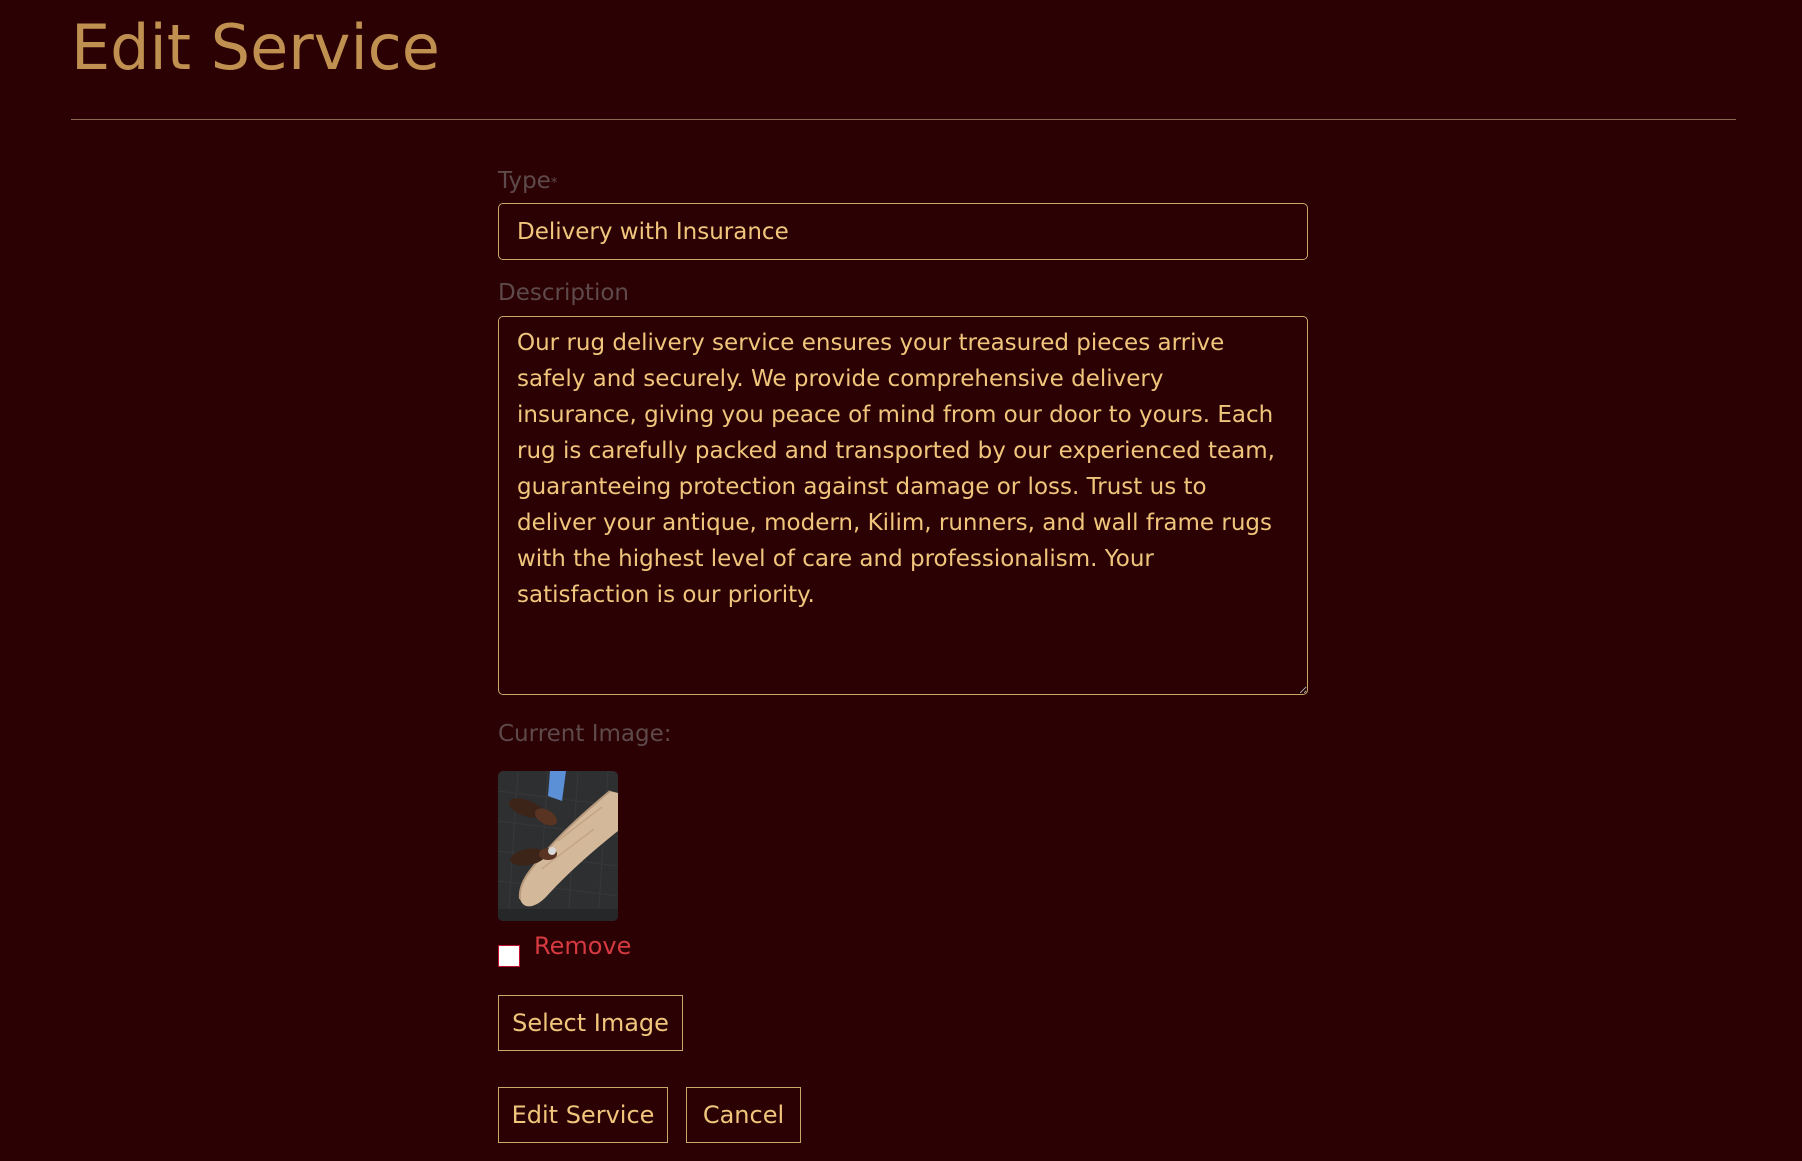  Describe the element at coordinates (509, 956) in the screenshot. I see `remove-image-checkbox` at that location.